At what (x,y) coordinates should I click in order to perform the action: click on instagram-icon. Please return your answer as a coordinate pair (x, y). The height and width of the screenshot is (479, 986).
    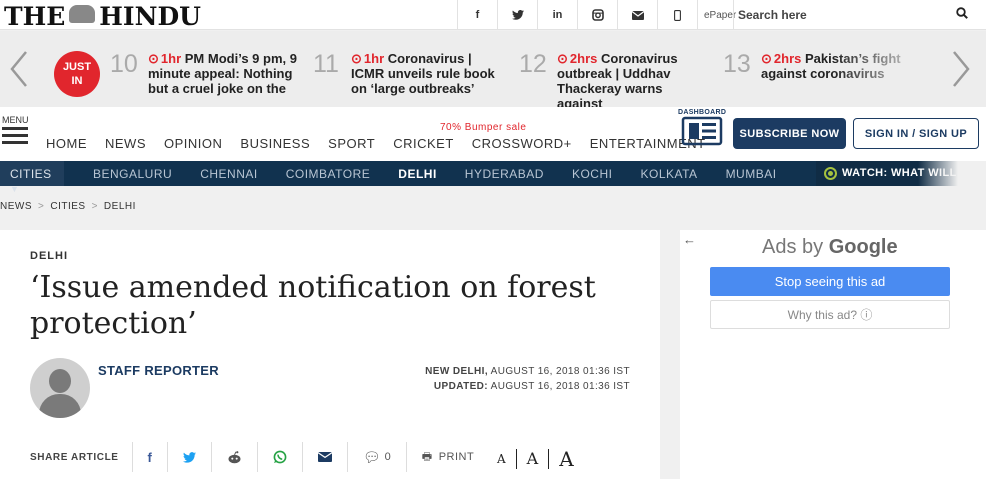
    Looking at the image, I should click on (597, 15).